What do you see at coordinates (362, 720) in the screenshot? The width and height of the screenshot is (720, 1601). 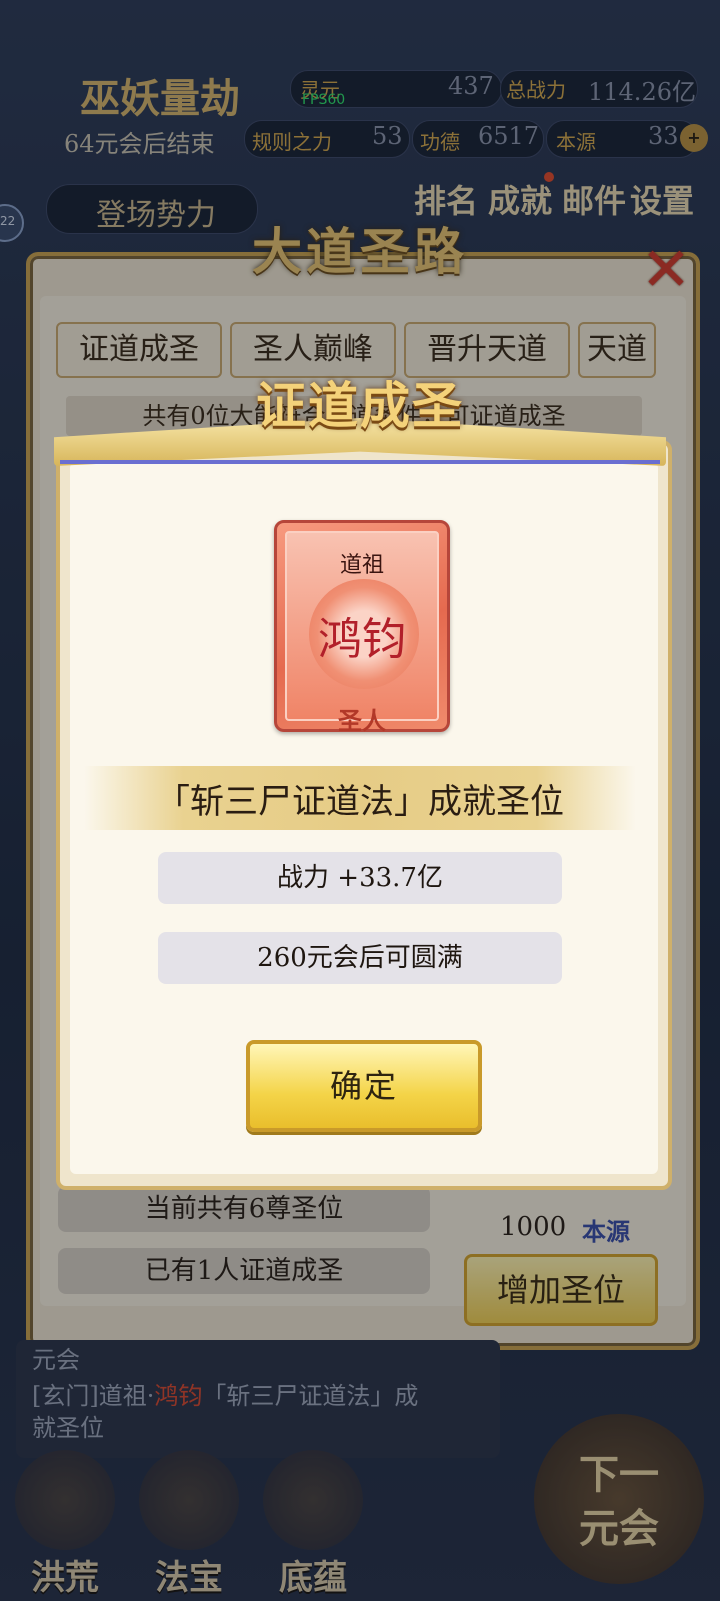 I see `card-rank: 圣人` at bounding box center [362, 720].